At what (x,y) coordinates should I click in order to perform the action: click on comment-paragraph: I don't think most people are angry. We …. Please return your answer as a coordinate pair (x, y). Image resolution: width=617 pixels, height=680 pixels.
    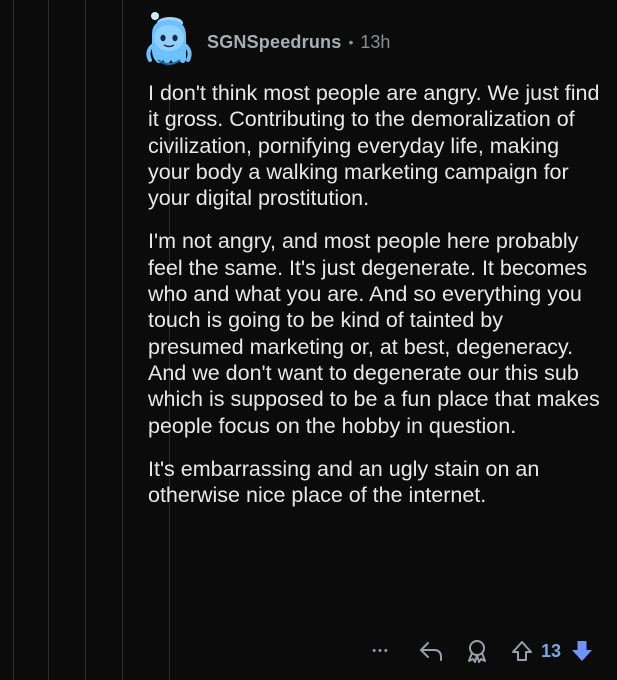
    Looking at the image, I should click on (377, 146).